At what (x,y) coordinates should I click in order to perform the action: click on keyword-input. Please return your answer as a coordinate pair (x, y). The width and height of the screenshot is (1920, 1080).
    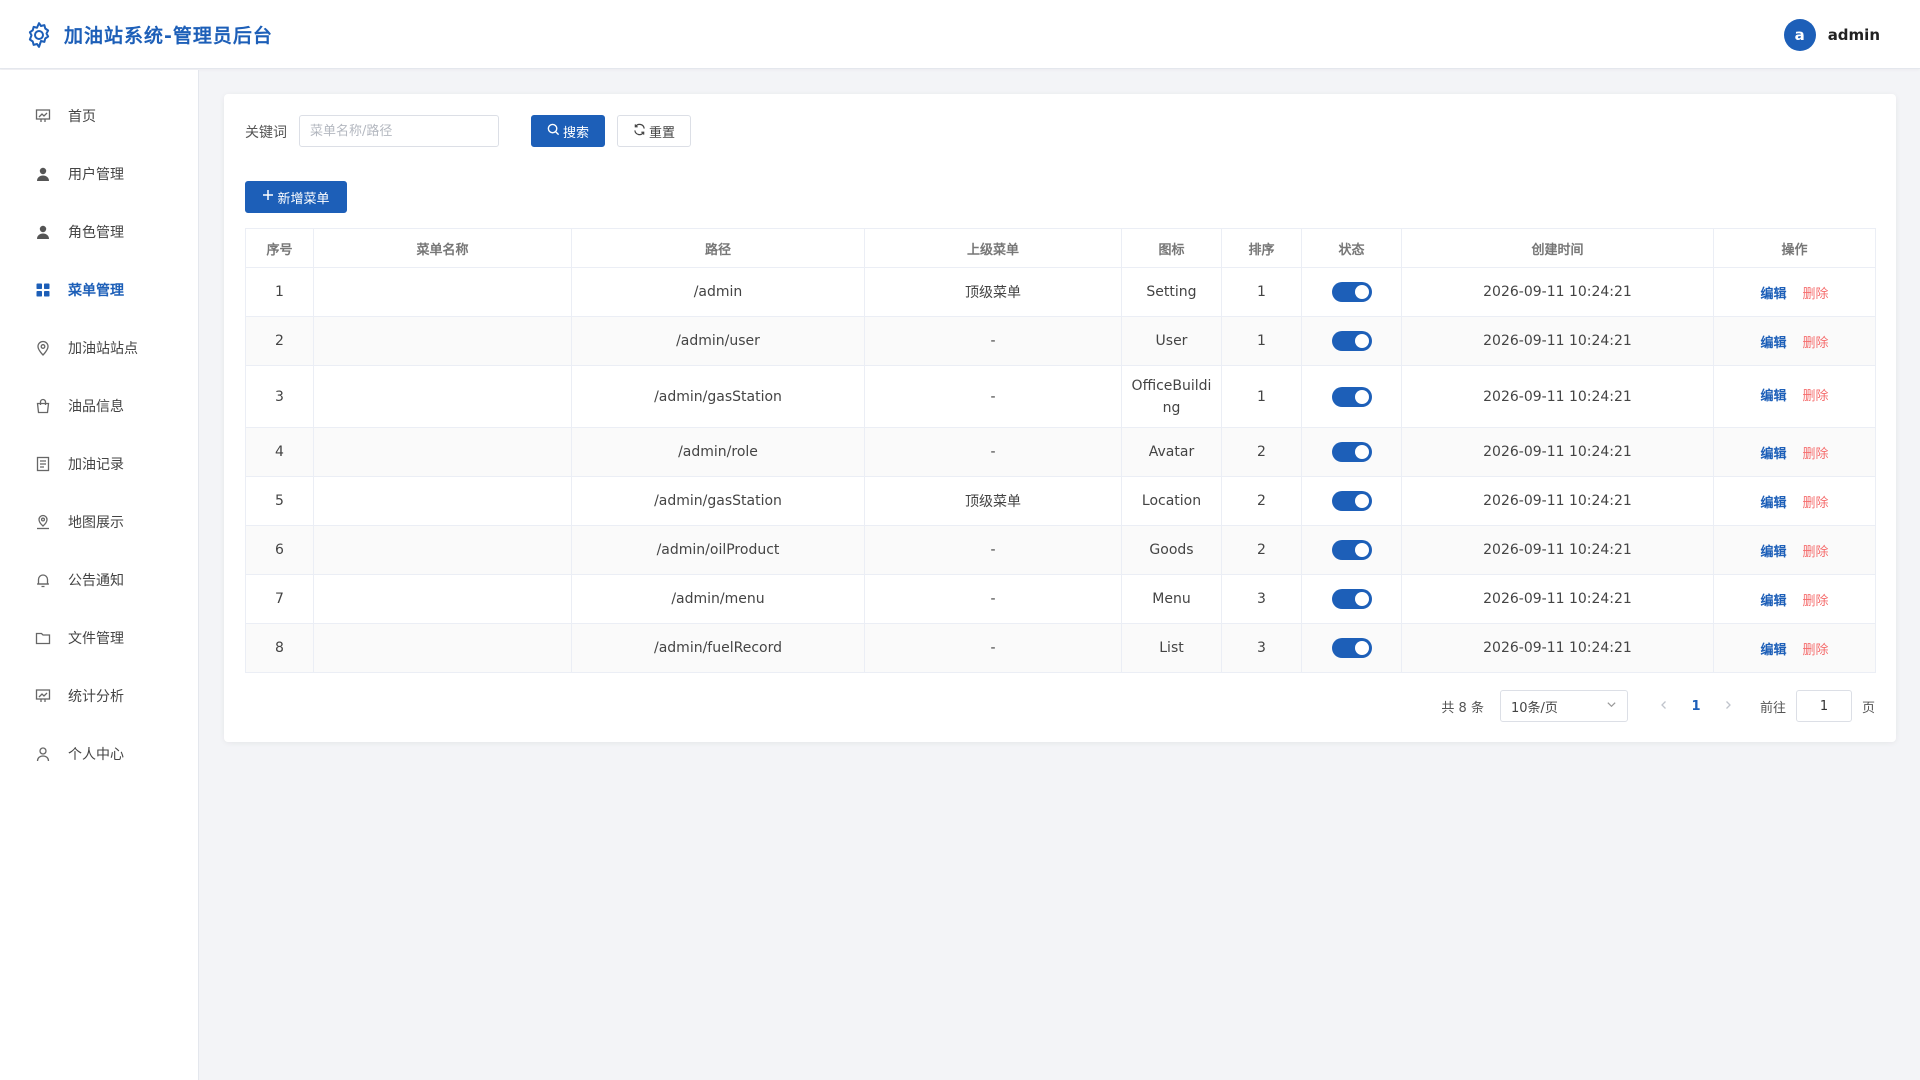
    Looking at the image, I should click on (399, 131).